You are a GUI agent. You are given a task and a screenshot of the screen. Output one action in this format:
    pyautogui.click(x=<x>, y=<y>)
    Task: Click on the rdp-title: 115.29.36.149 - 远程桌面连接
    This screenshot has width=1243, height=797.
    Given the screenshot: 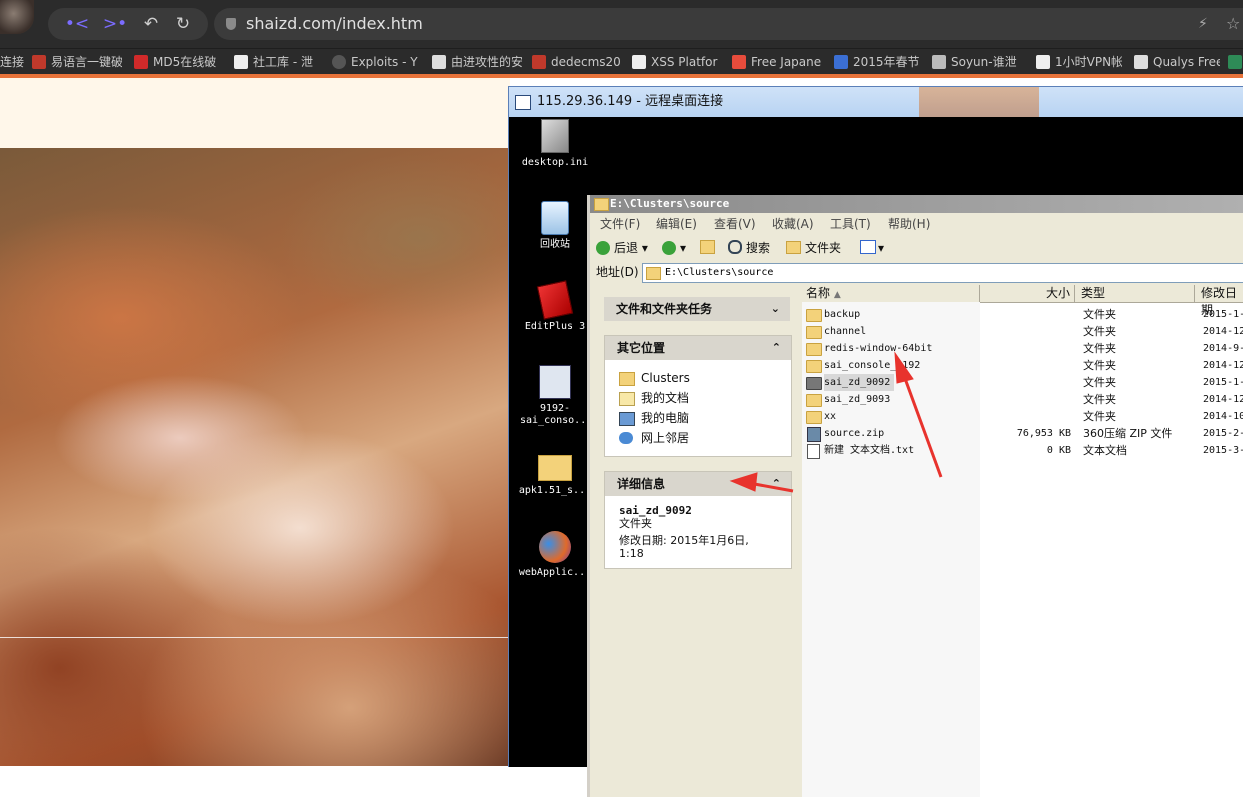 What is the action you would take?
    pyautogui.click(x=630, y=101)
    